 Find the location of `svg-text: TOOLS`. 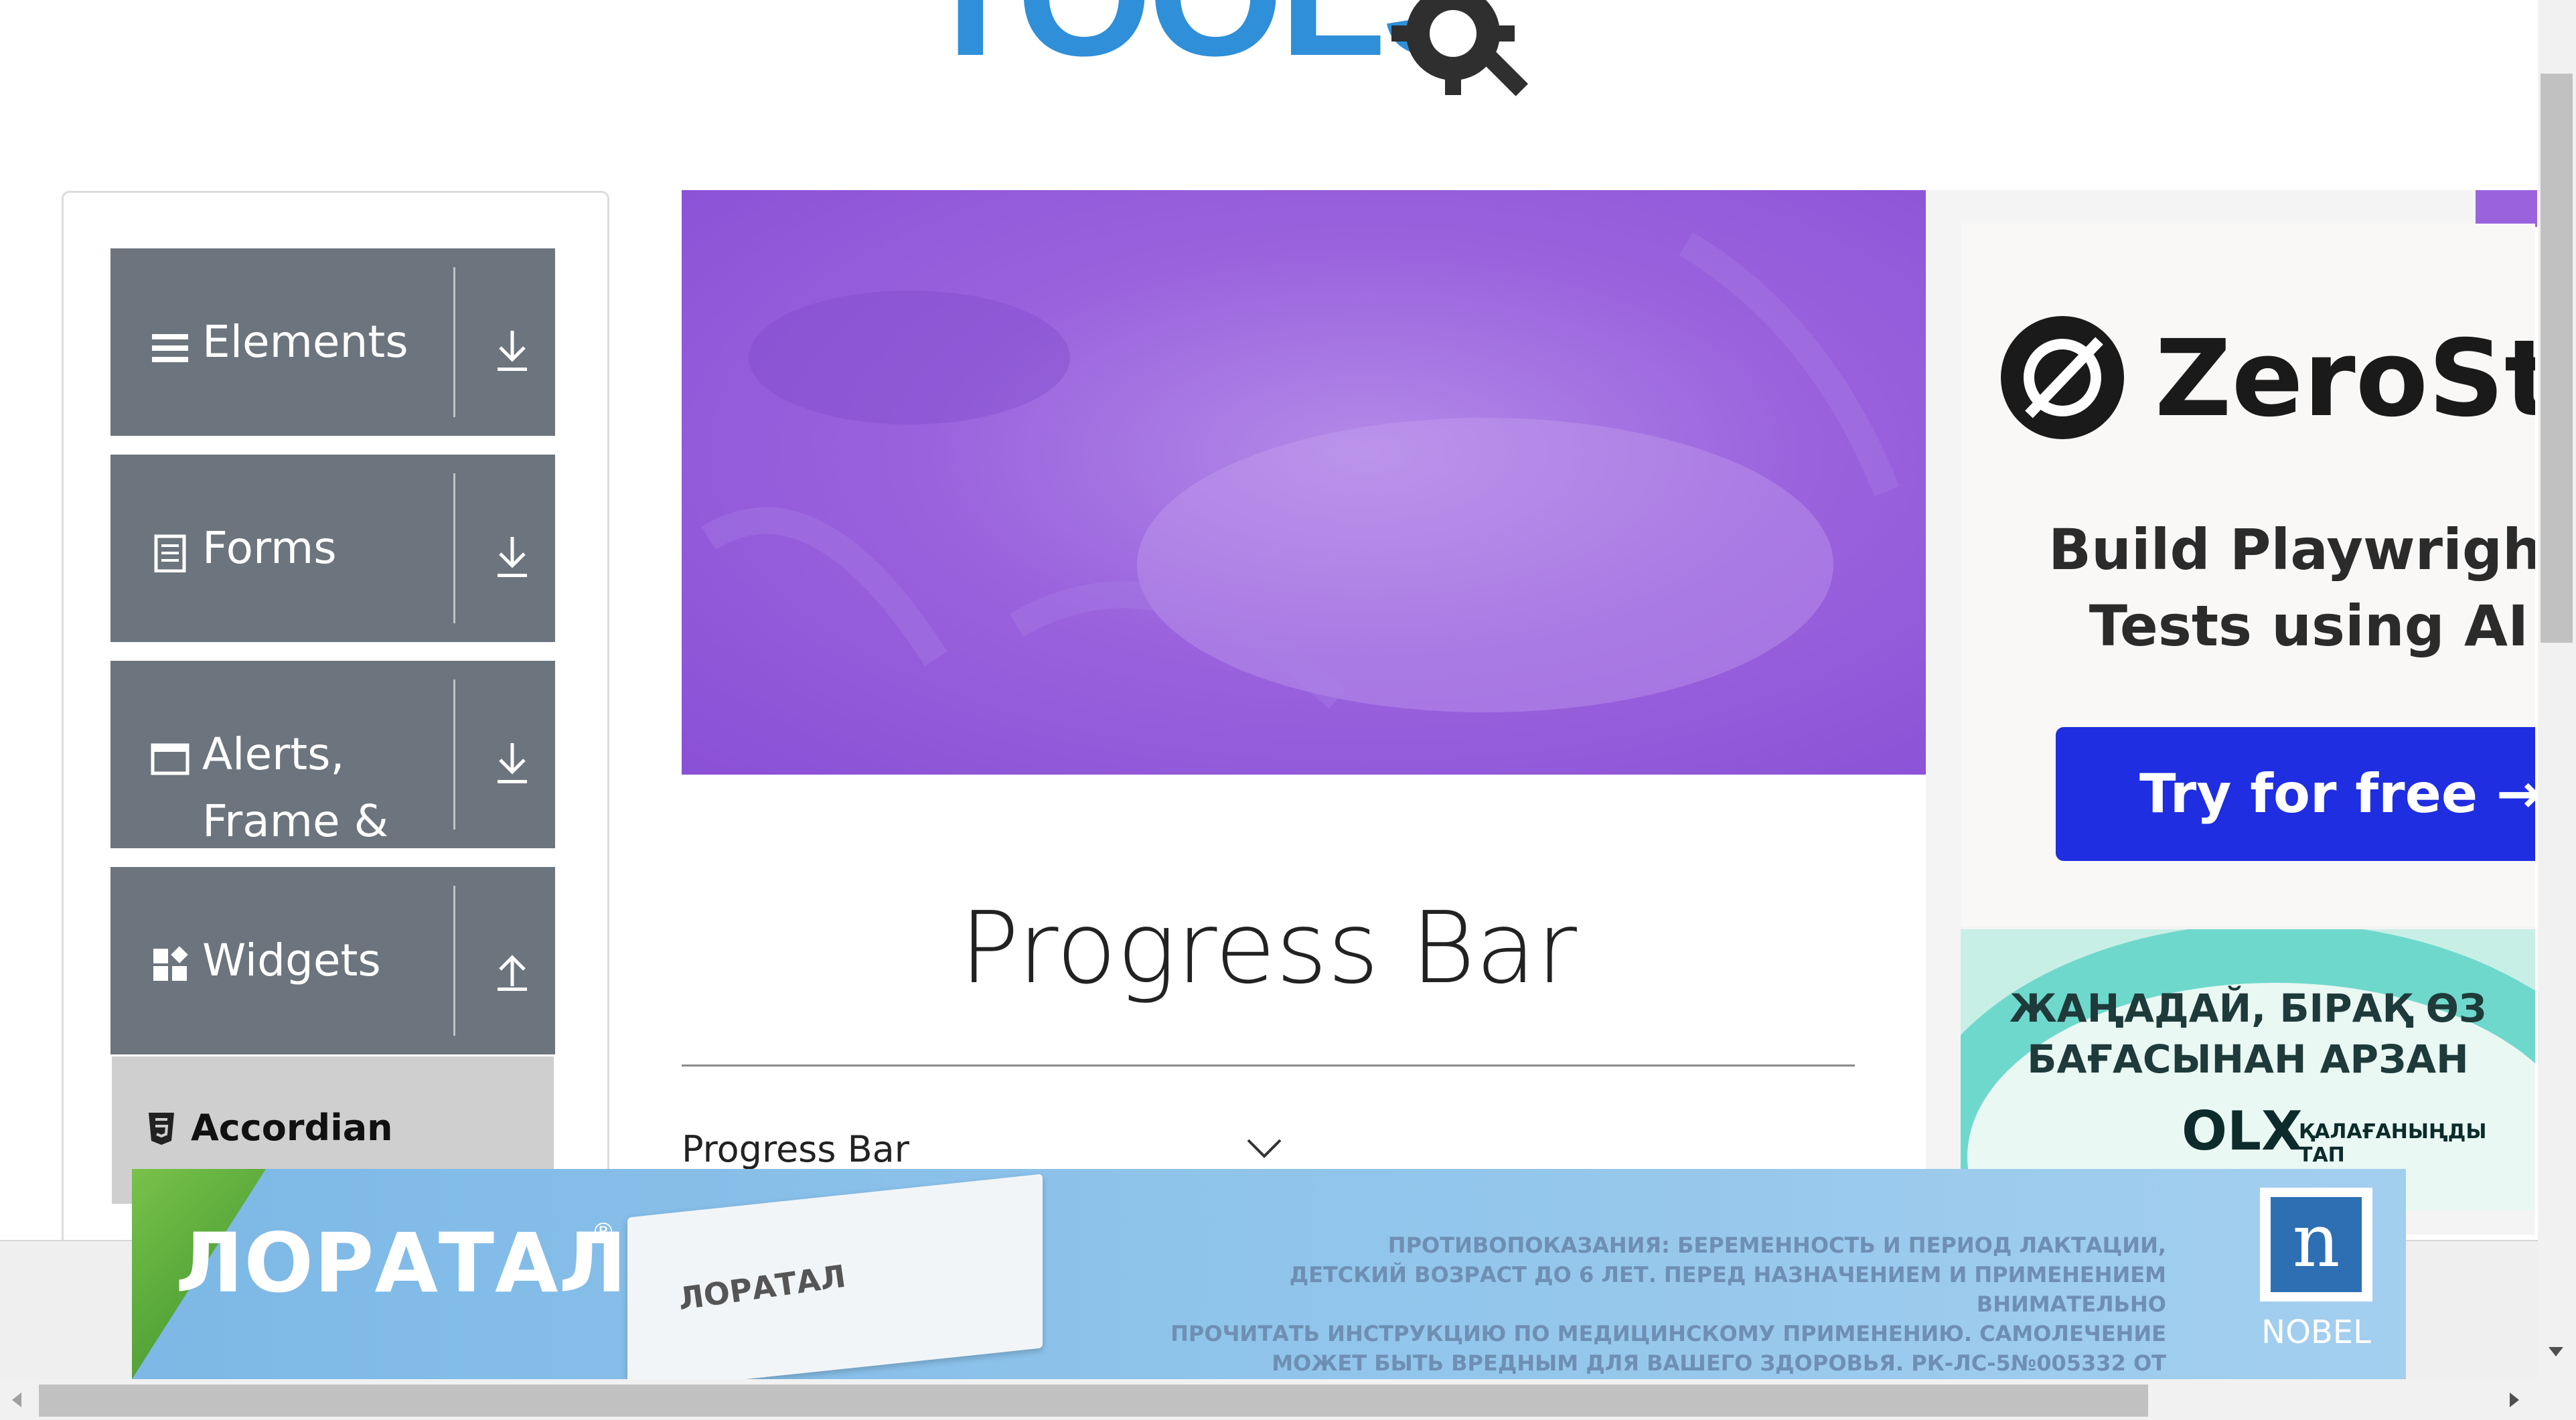

svg-text: TOOLS is located at coordinates (1205, 46).